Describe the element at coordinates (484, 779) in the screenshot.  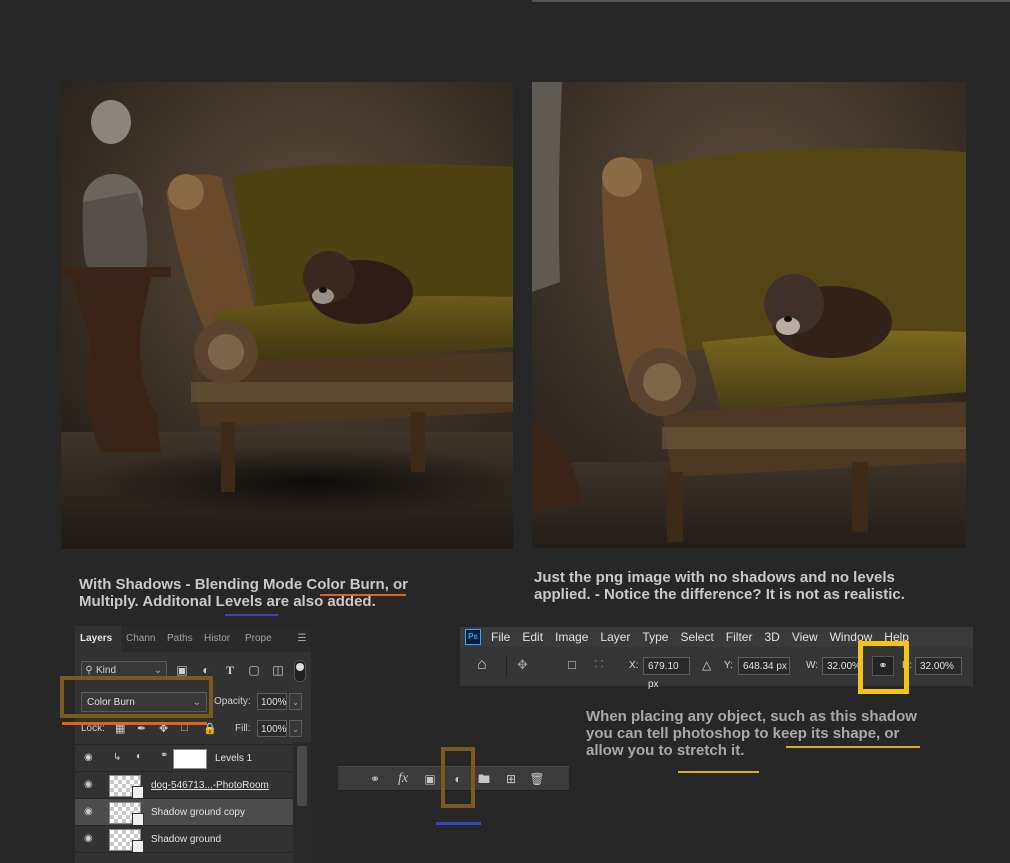
I see `new-group-folder-icon: 🖿` at that location.